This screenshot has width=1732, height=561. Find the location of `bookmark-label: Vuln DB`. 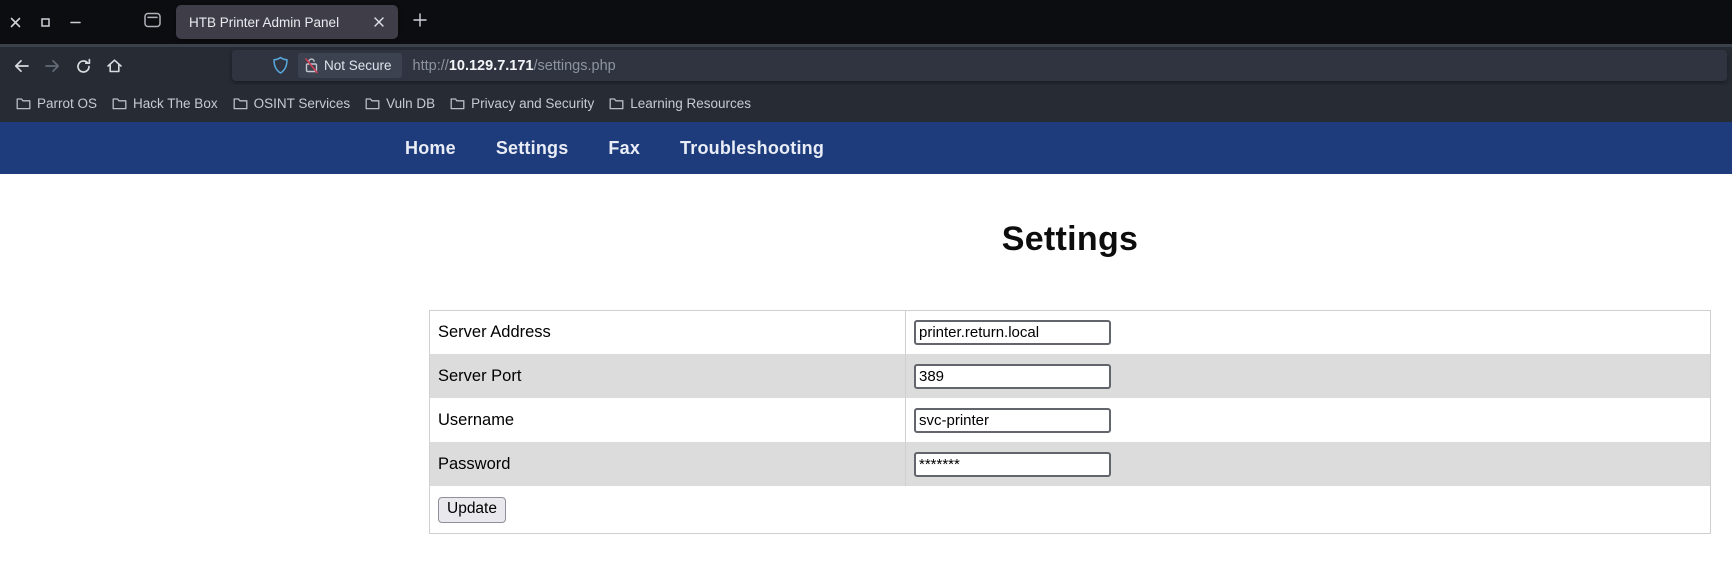

bookmark-label: Vuln DB is located at coordinates (411, 103).